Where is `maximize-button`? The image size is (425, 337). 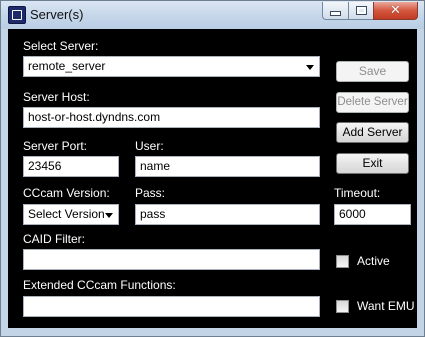
maximize-button is located at coordinates (361, 11).